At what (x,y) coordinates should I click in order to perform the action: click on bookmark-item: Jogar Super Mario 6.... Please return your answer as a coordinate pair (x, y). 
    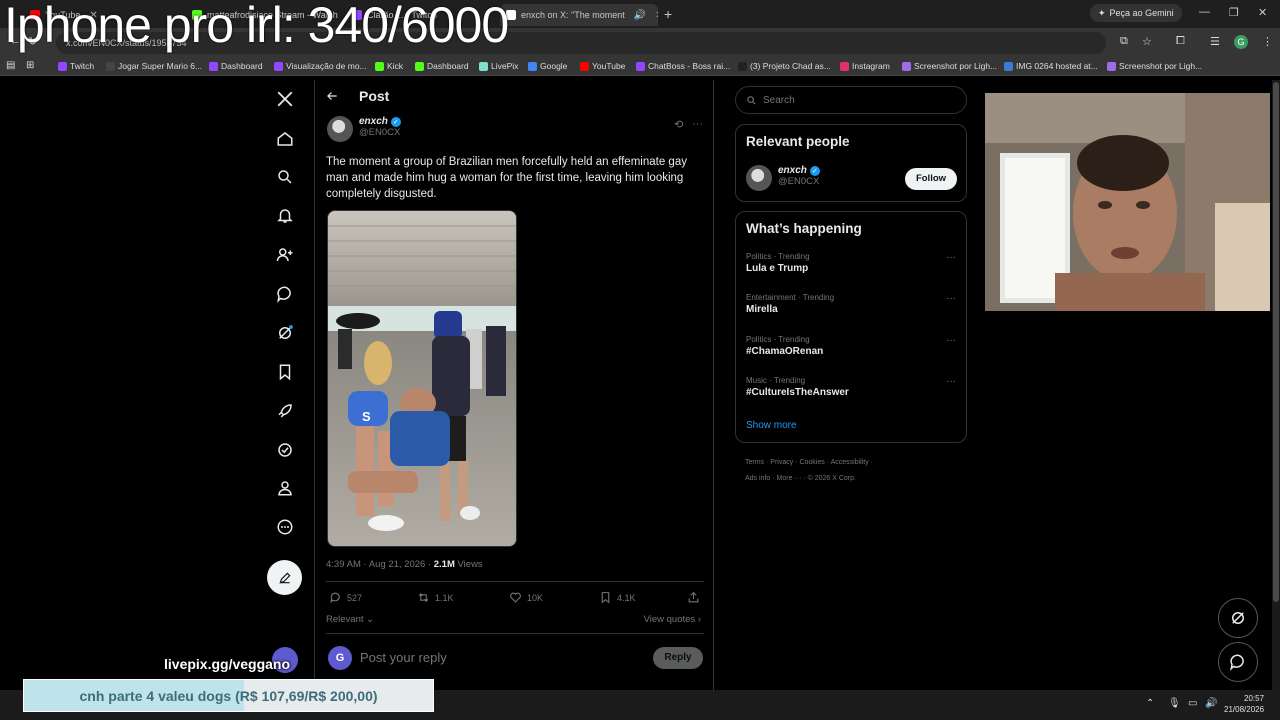
    Looking at the image, I should click on (154, 66).